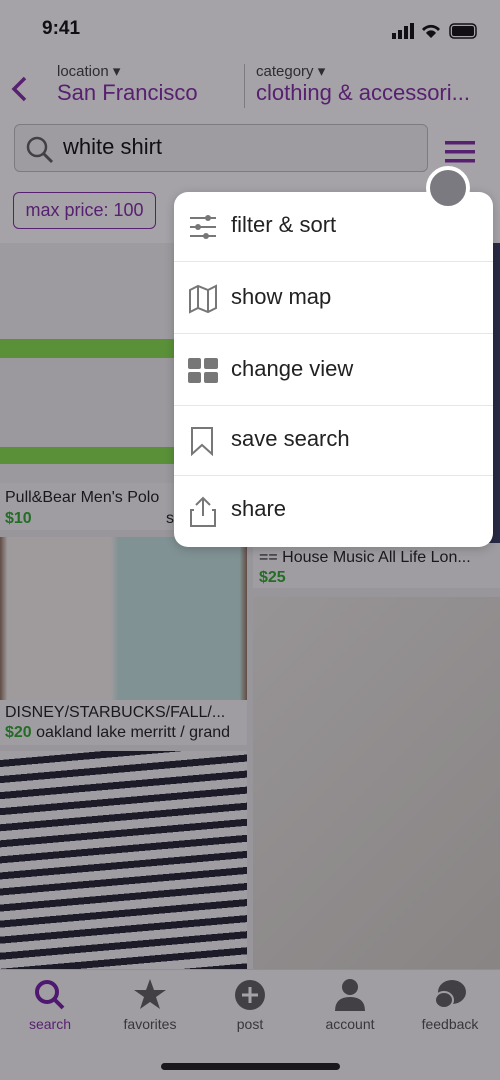 The height and width of the screenshot is (1080, 500). What do you see at coordinates (203, 299) in the screenshot?
I see `map-icon` at bounding box center [203, 299].